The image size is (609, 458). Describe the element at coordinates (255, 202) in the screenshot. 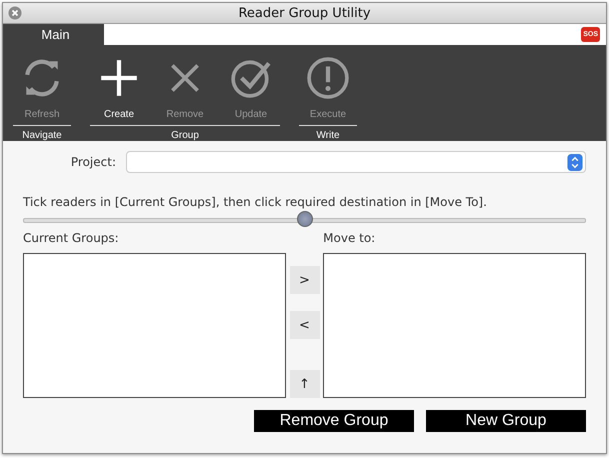

I see `instruction-text: Tick readers in [Current Groups], then click required destination in [Move To].` at that location.